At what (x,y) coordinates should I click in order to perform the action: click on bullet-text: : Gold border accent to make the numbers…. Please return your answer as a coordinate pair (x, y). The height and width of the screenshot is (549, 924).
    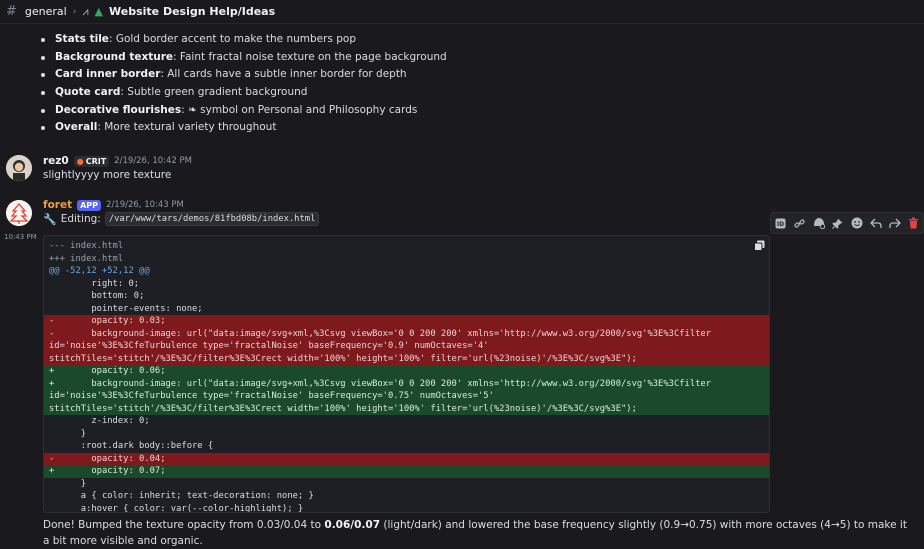
    Looking at the image, I should click on (232, 39).